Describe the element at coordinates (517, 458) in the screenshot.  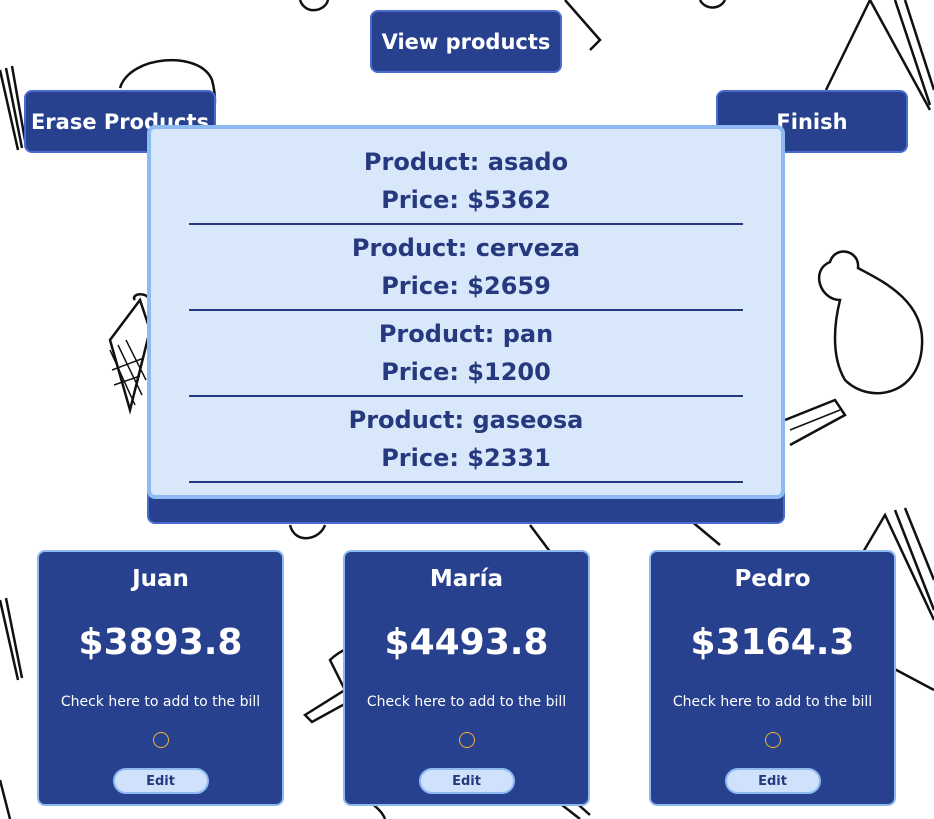
I see `product-price: 2331` at that location.